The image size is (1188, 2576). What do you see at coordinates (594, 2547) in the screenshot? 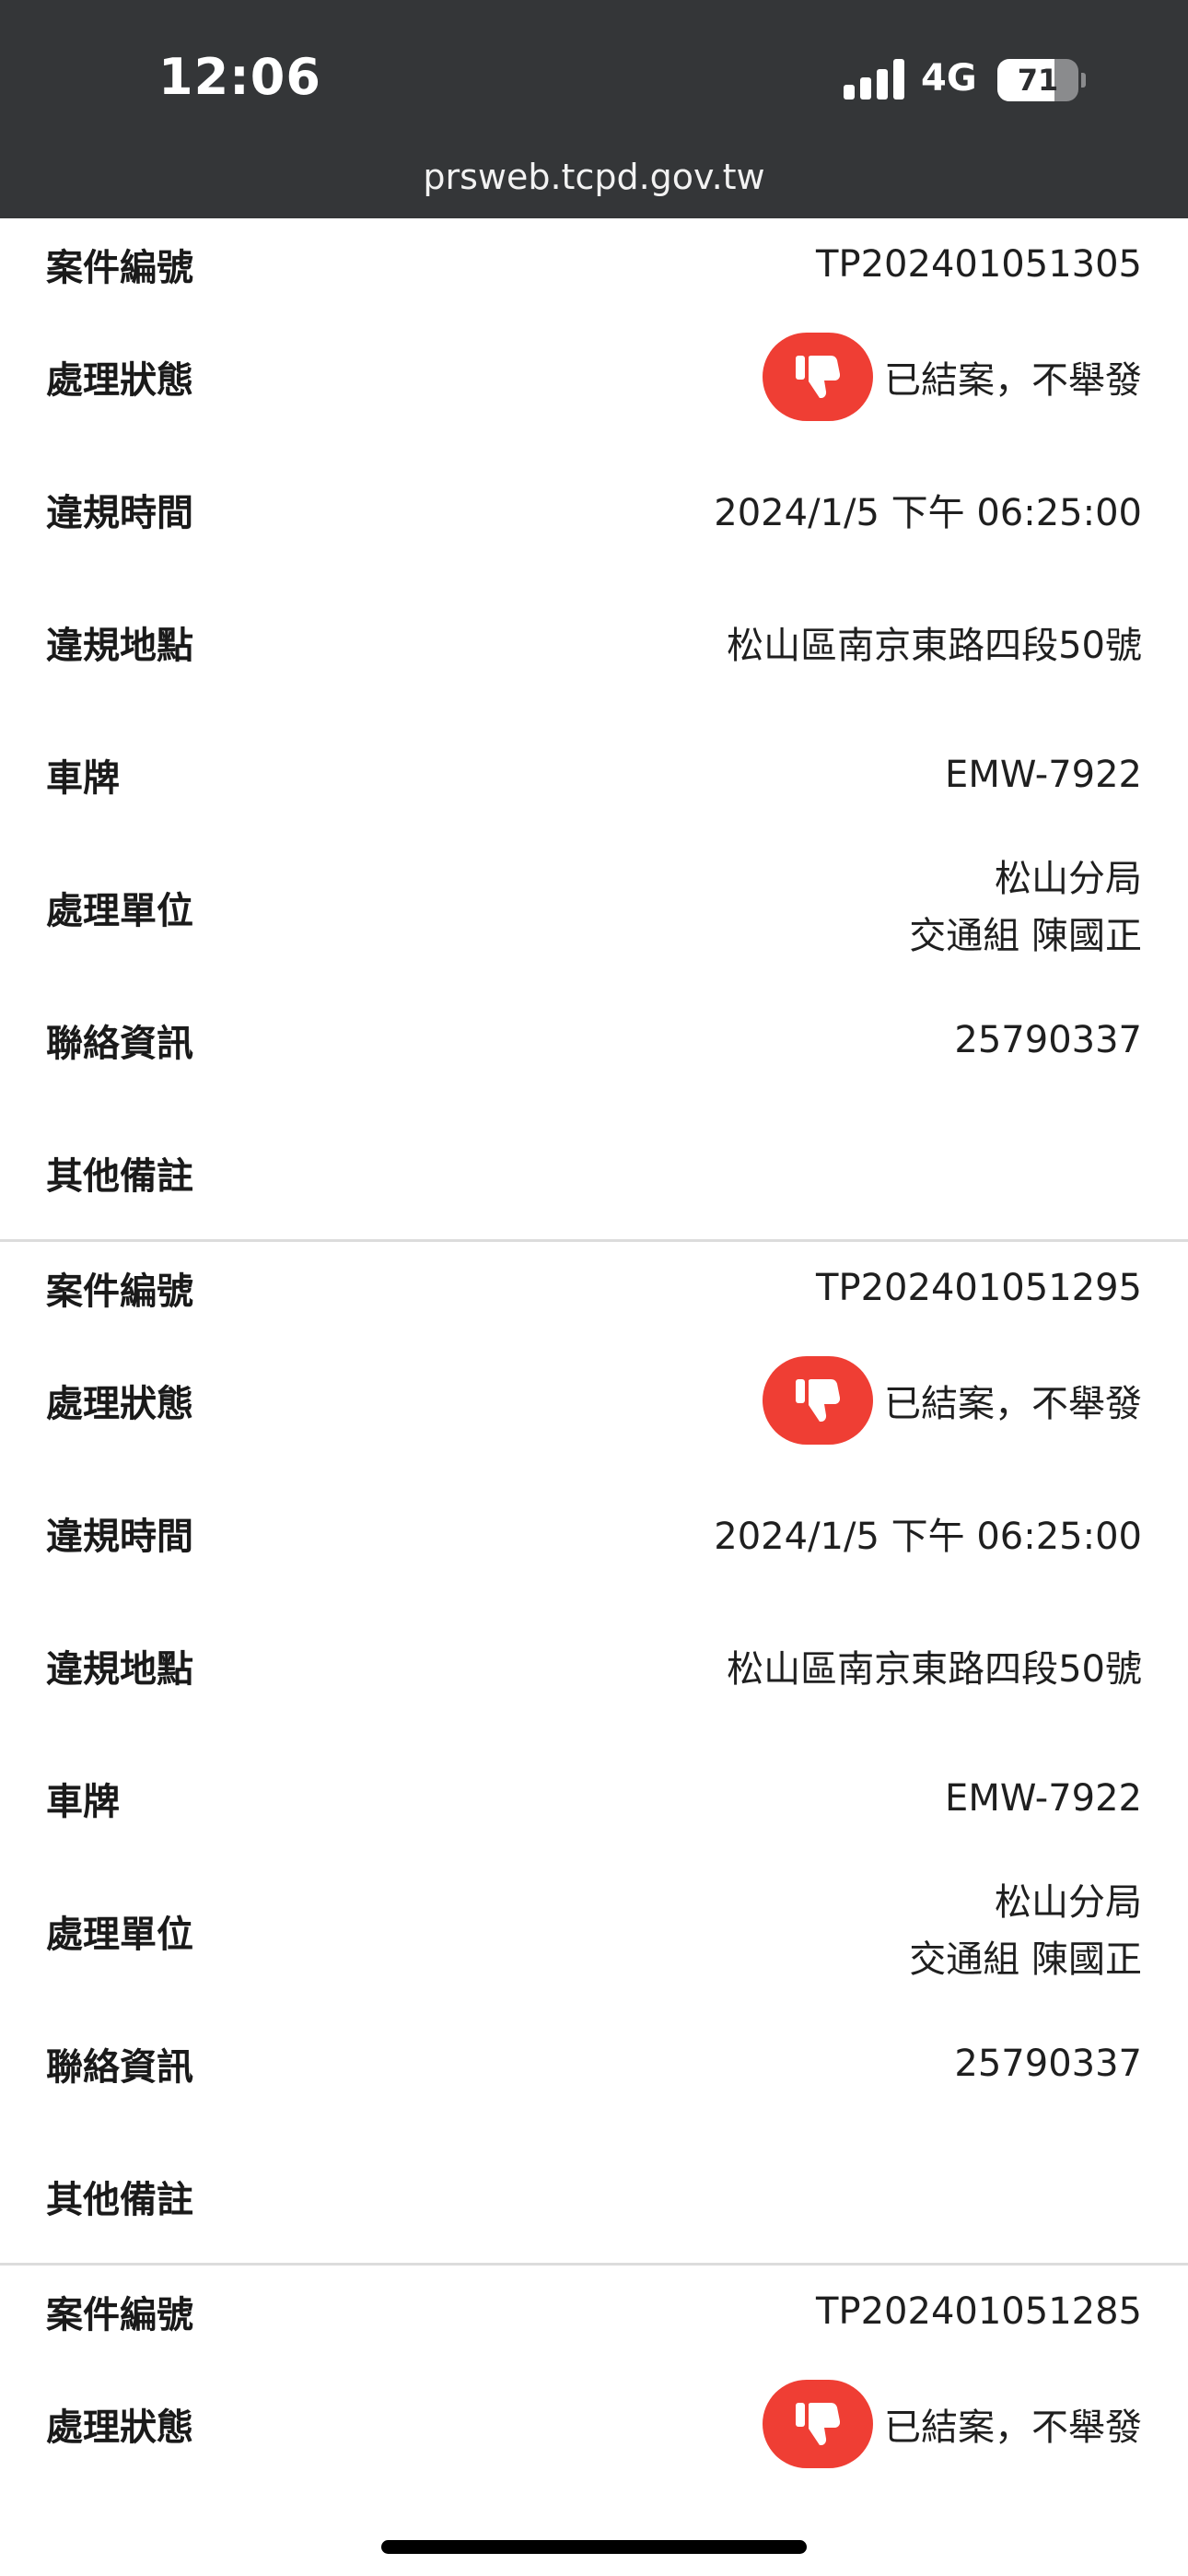
I see `home-indicator` at bounding box center [594, 2547].